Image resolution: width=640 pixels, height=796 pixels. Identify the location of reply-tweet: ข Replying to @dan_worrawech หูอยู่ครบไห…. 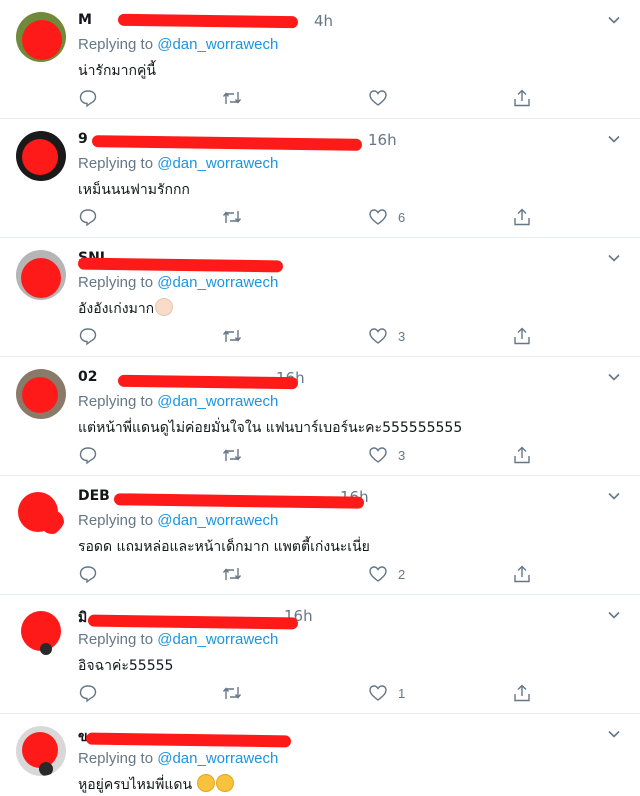
(320, 754).